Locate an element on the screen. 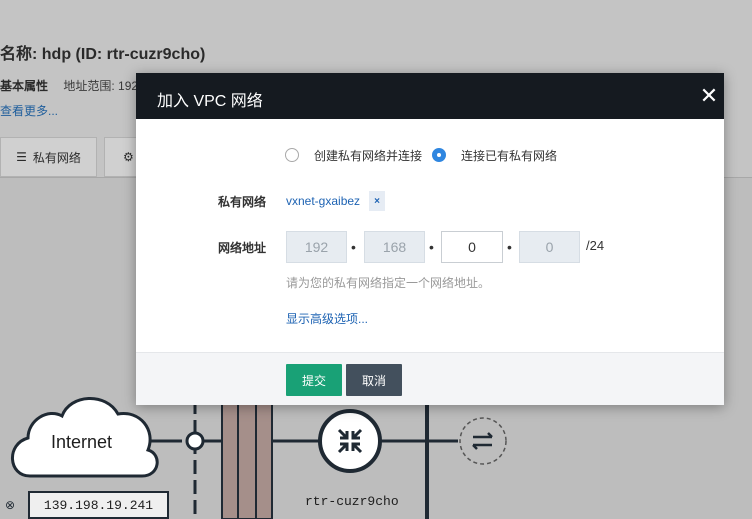 Image resolution: width=752 pixels, height=519 pixels. ip-octet-1: 192 is located at coordinates (316, 247).